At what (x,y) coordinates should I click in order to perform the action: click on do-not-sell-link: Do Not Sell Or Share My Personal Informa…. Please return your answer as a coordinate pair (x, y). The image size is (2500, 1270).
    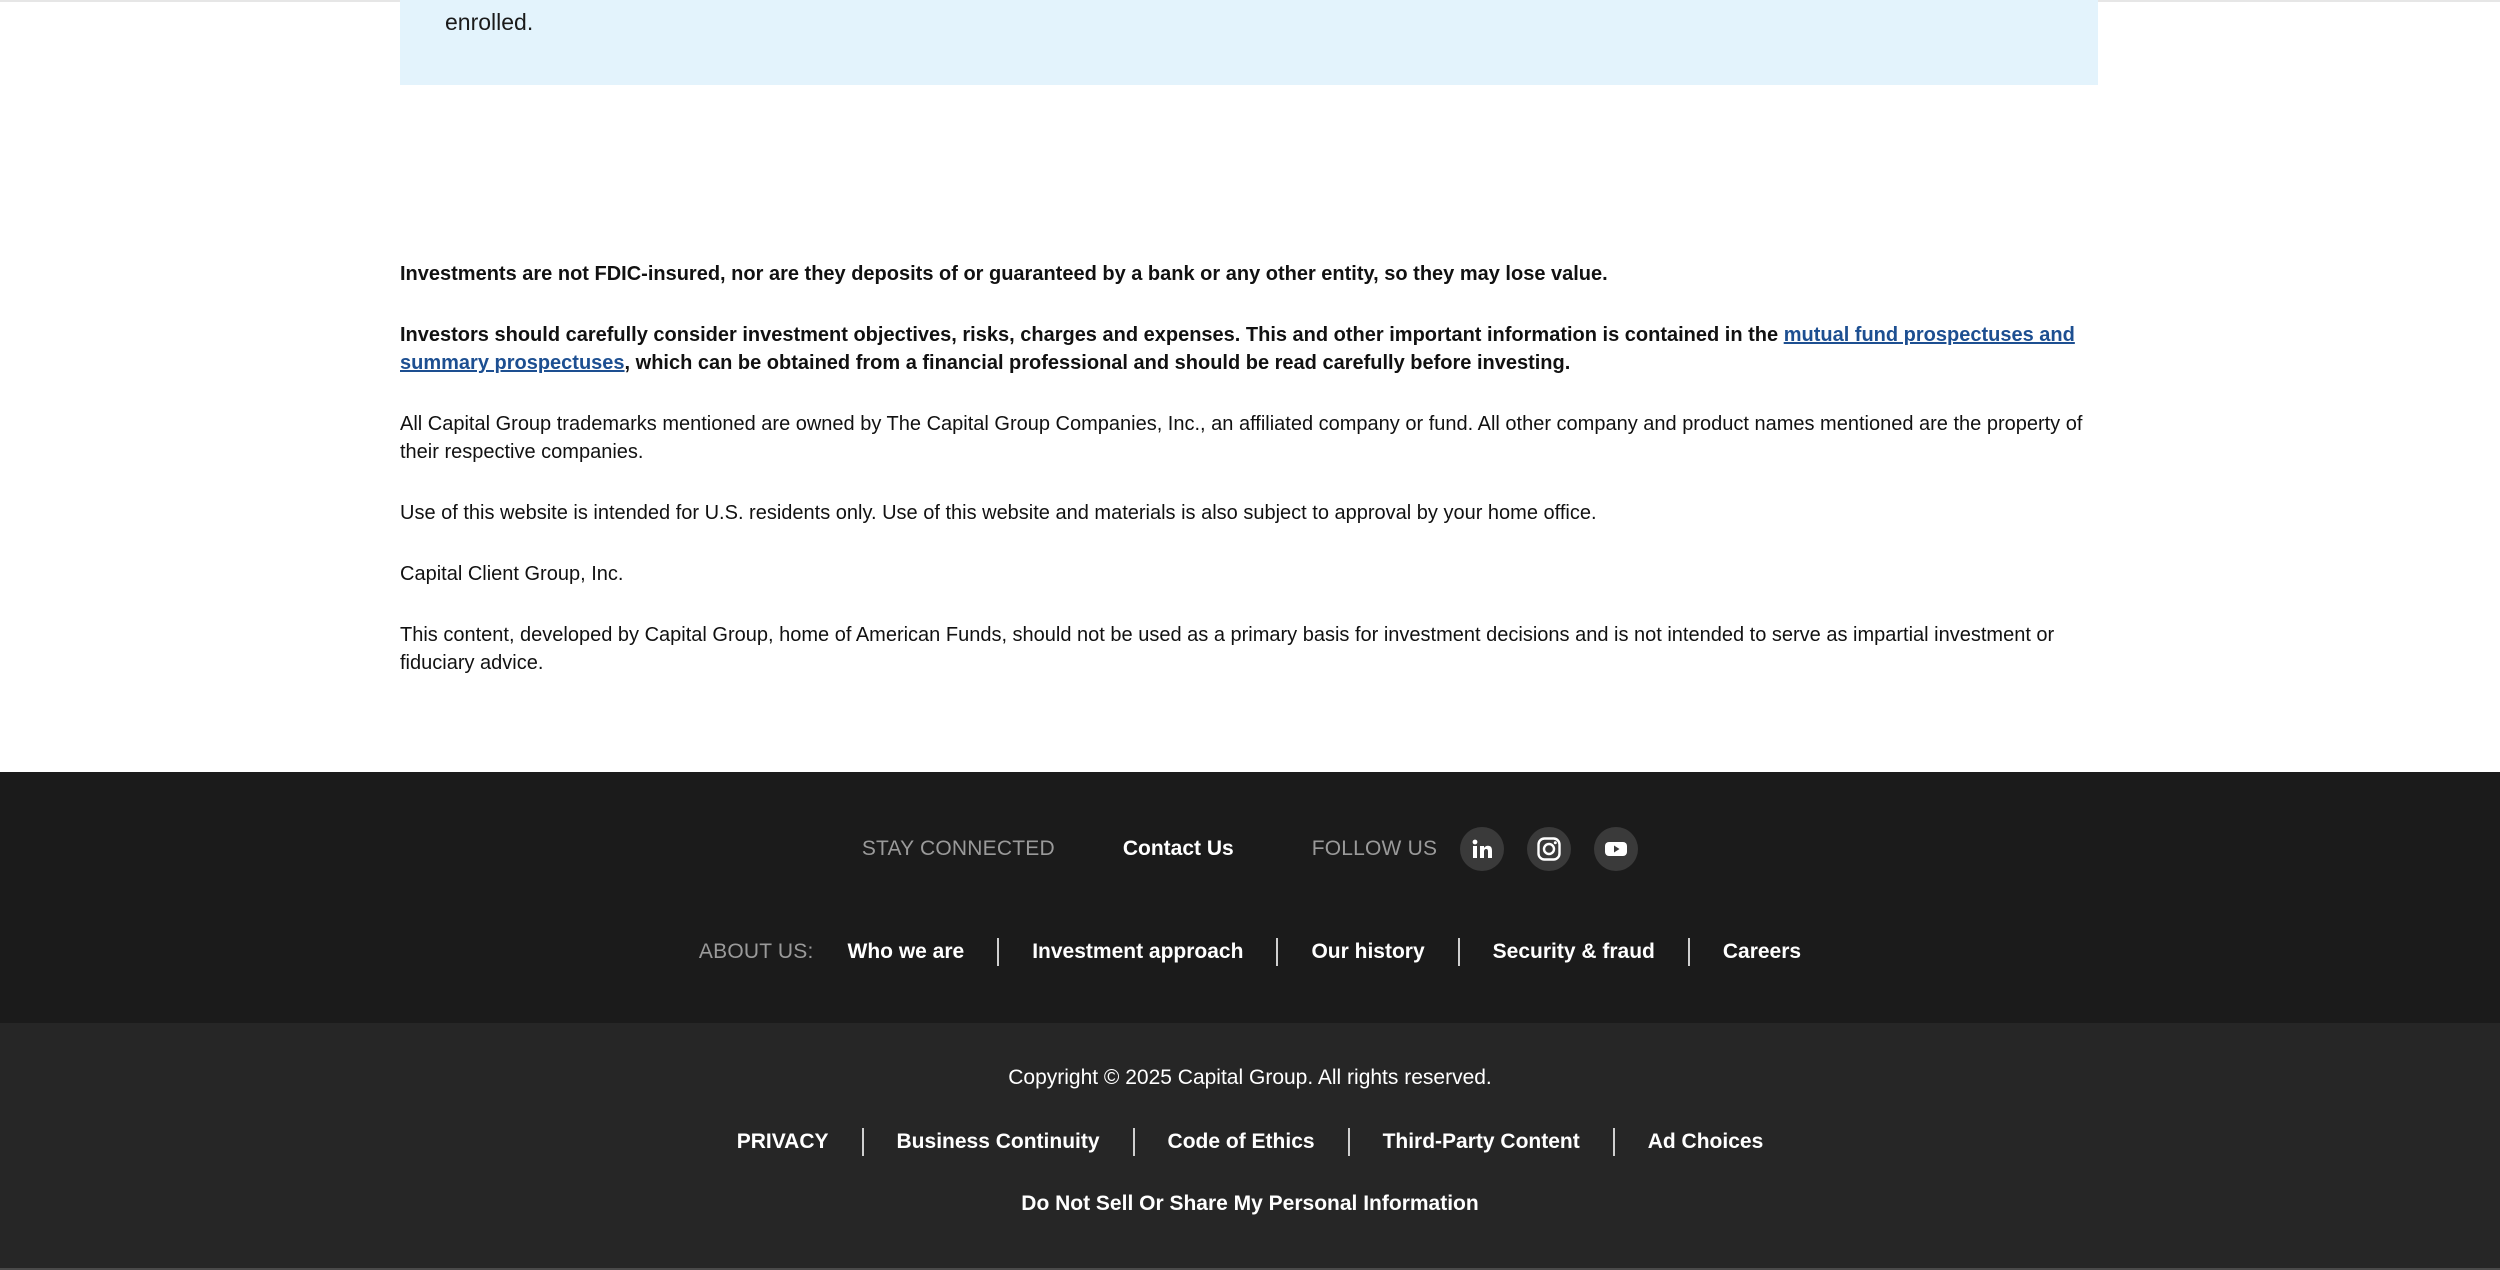
    Looking at the image, I should click on (1249, 1203).